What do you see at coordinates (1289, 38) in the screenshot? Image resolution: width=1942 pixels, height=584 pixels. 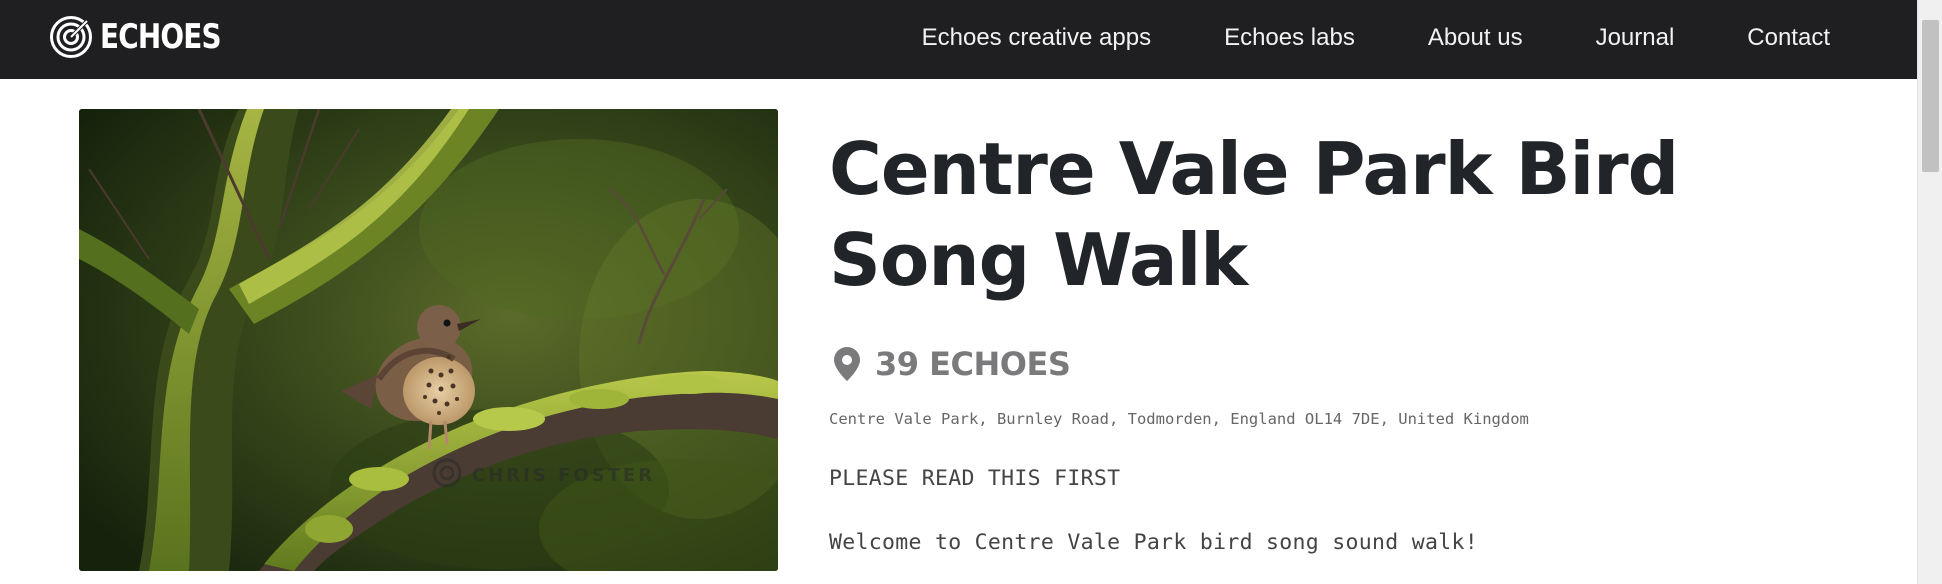 I see `nav-echoes-labs: Echoes labs` at bounding box center [1289, 38].